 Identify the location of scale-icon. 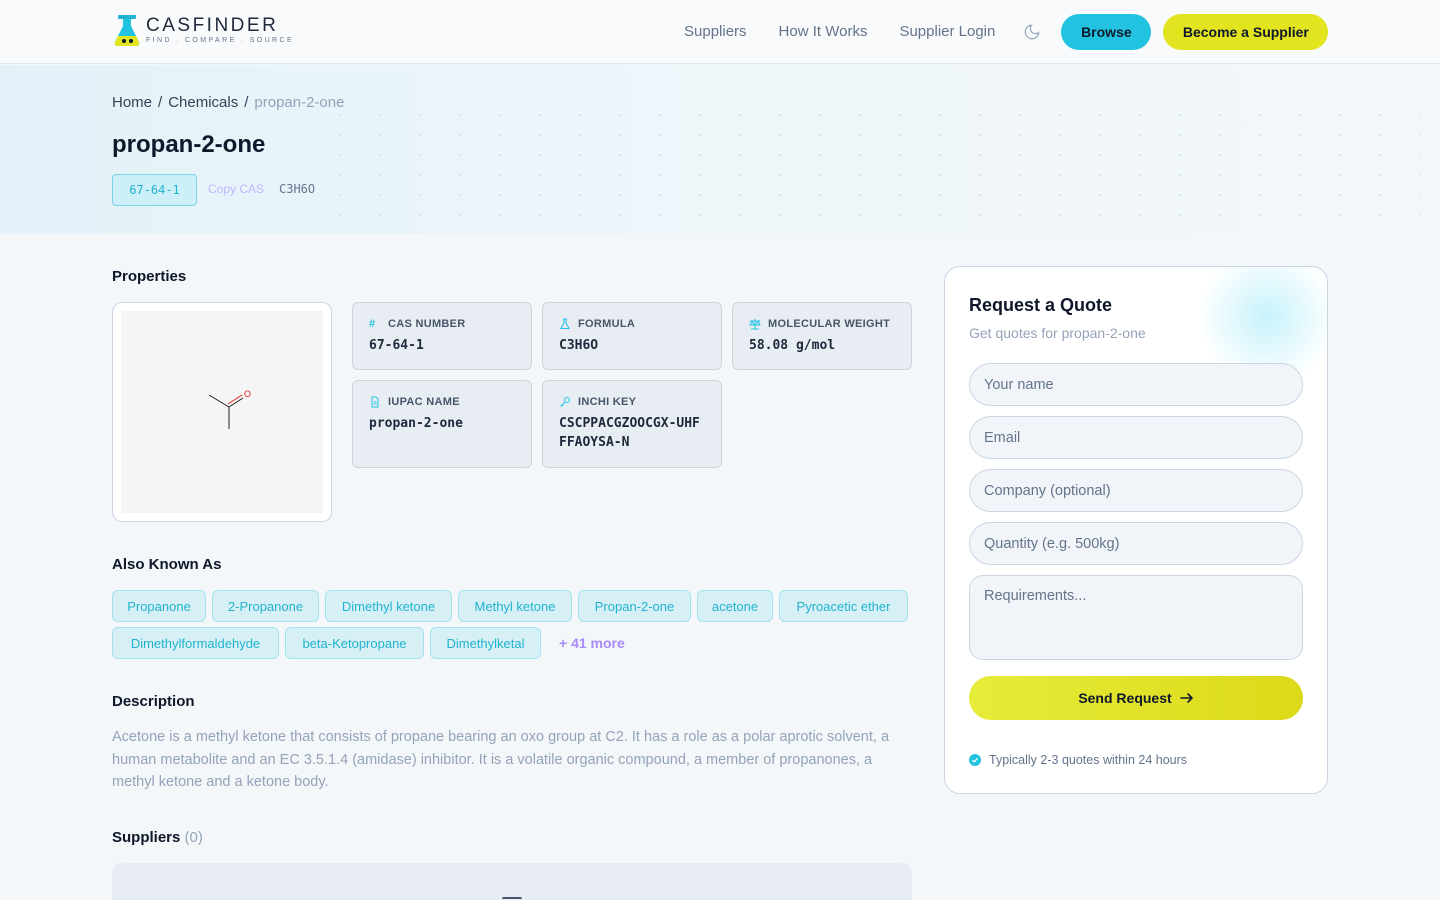
(755, 324).